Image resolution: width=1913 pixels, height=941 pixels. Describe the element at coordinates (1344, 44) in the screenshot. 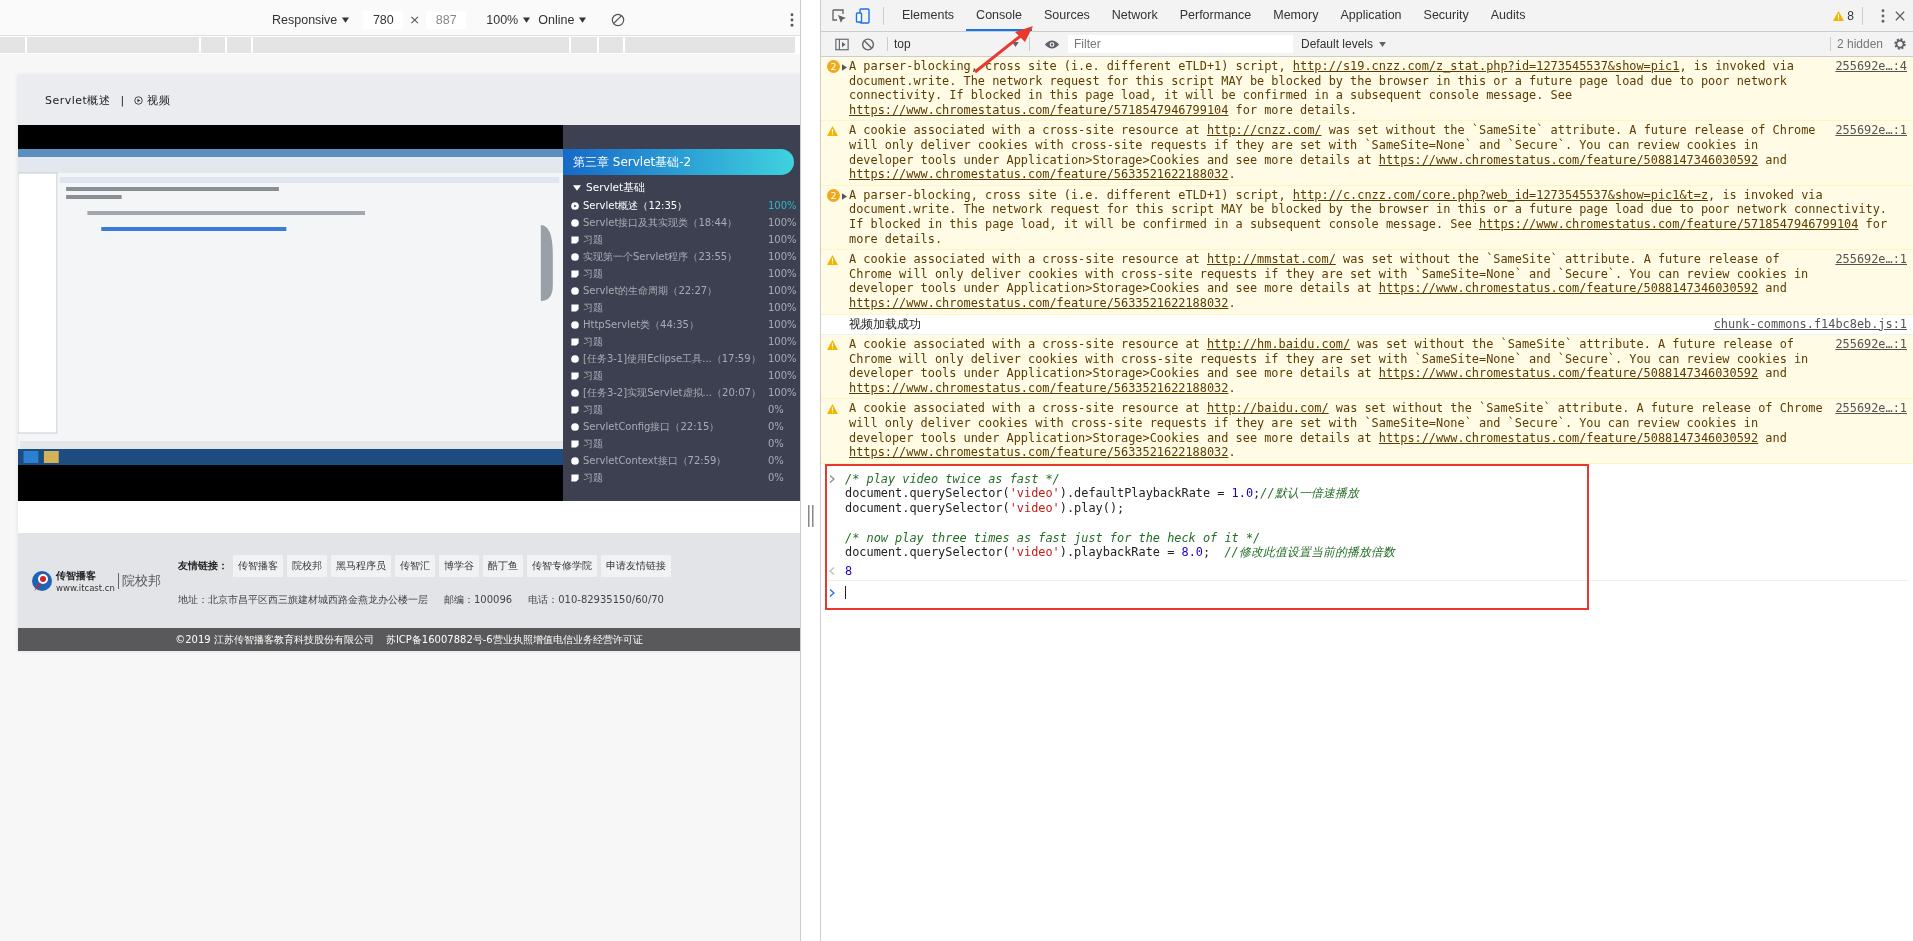

I see `log-levels-select: Default levels` at that location.